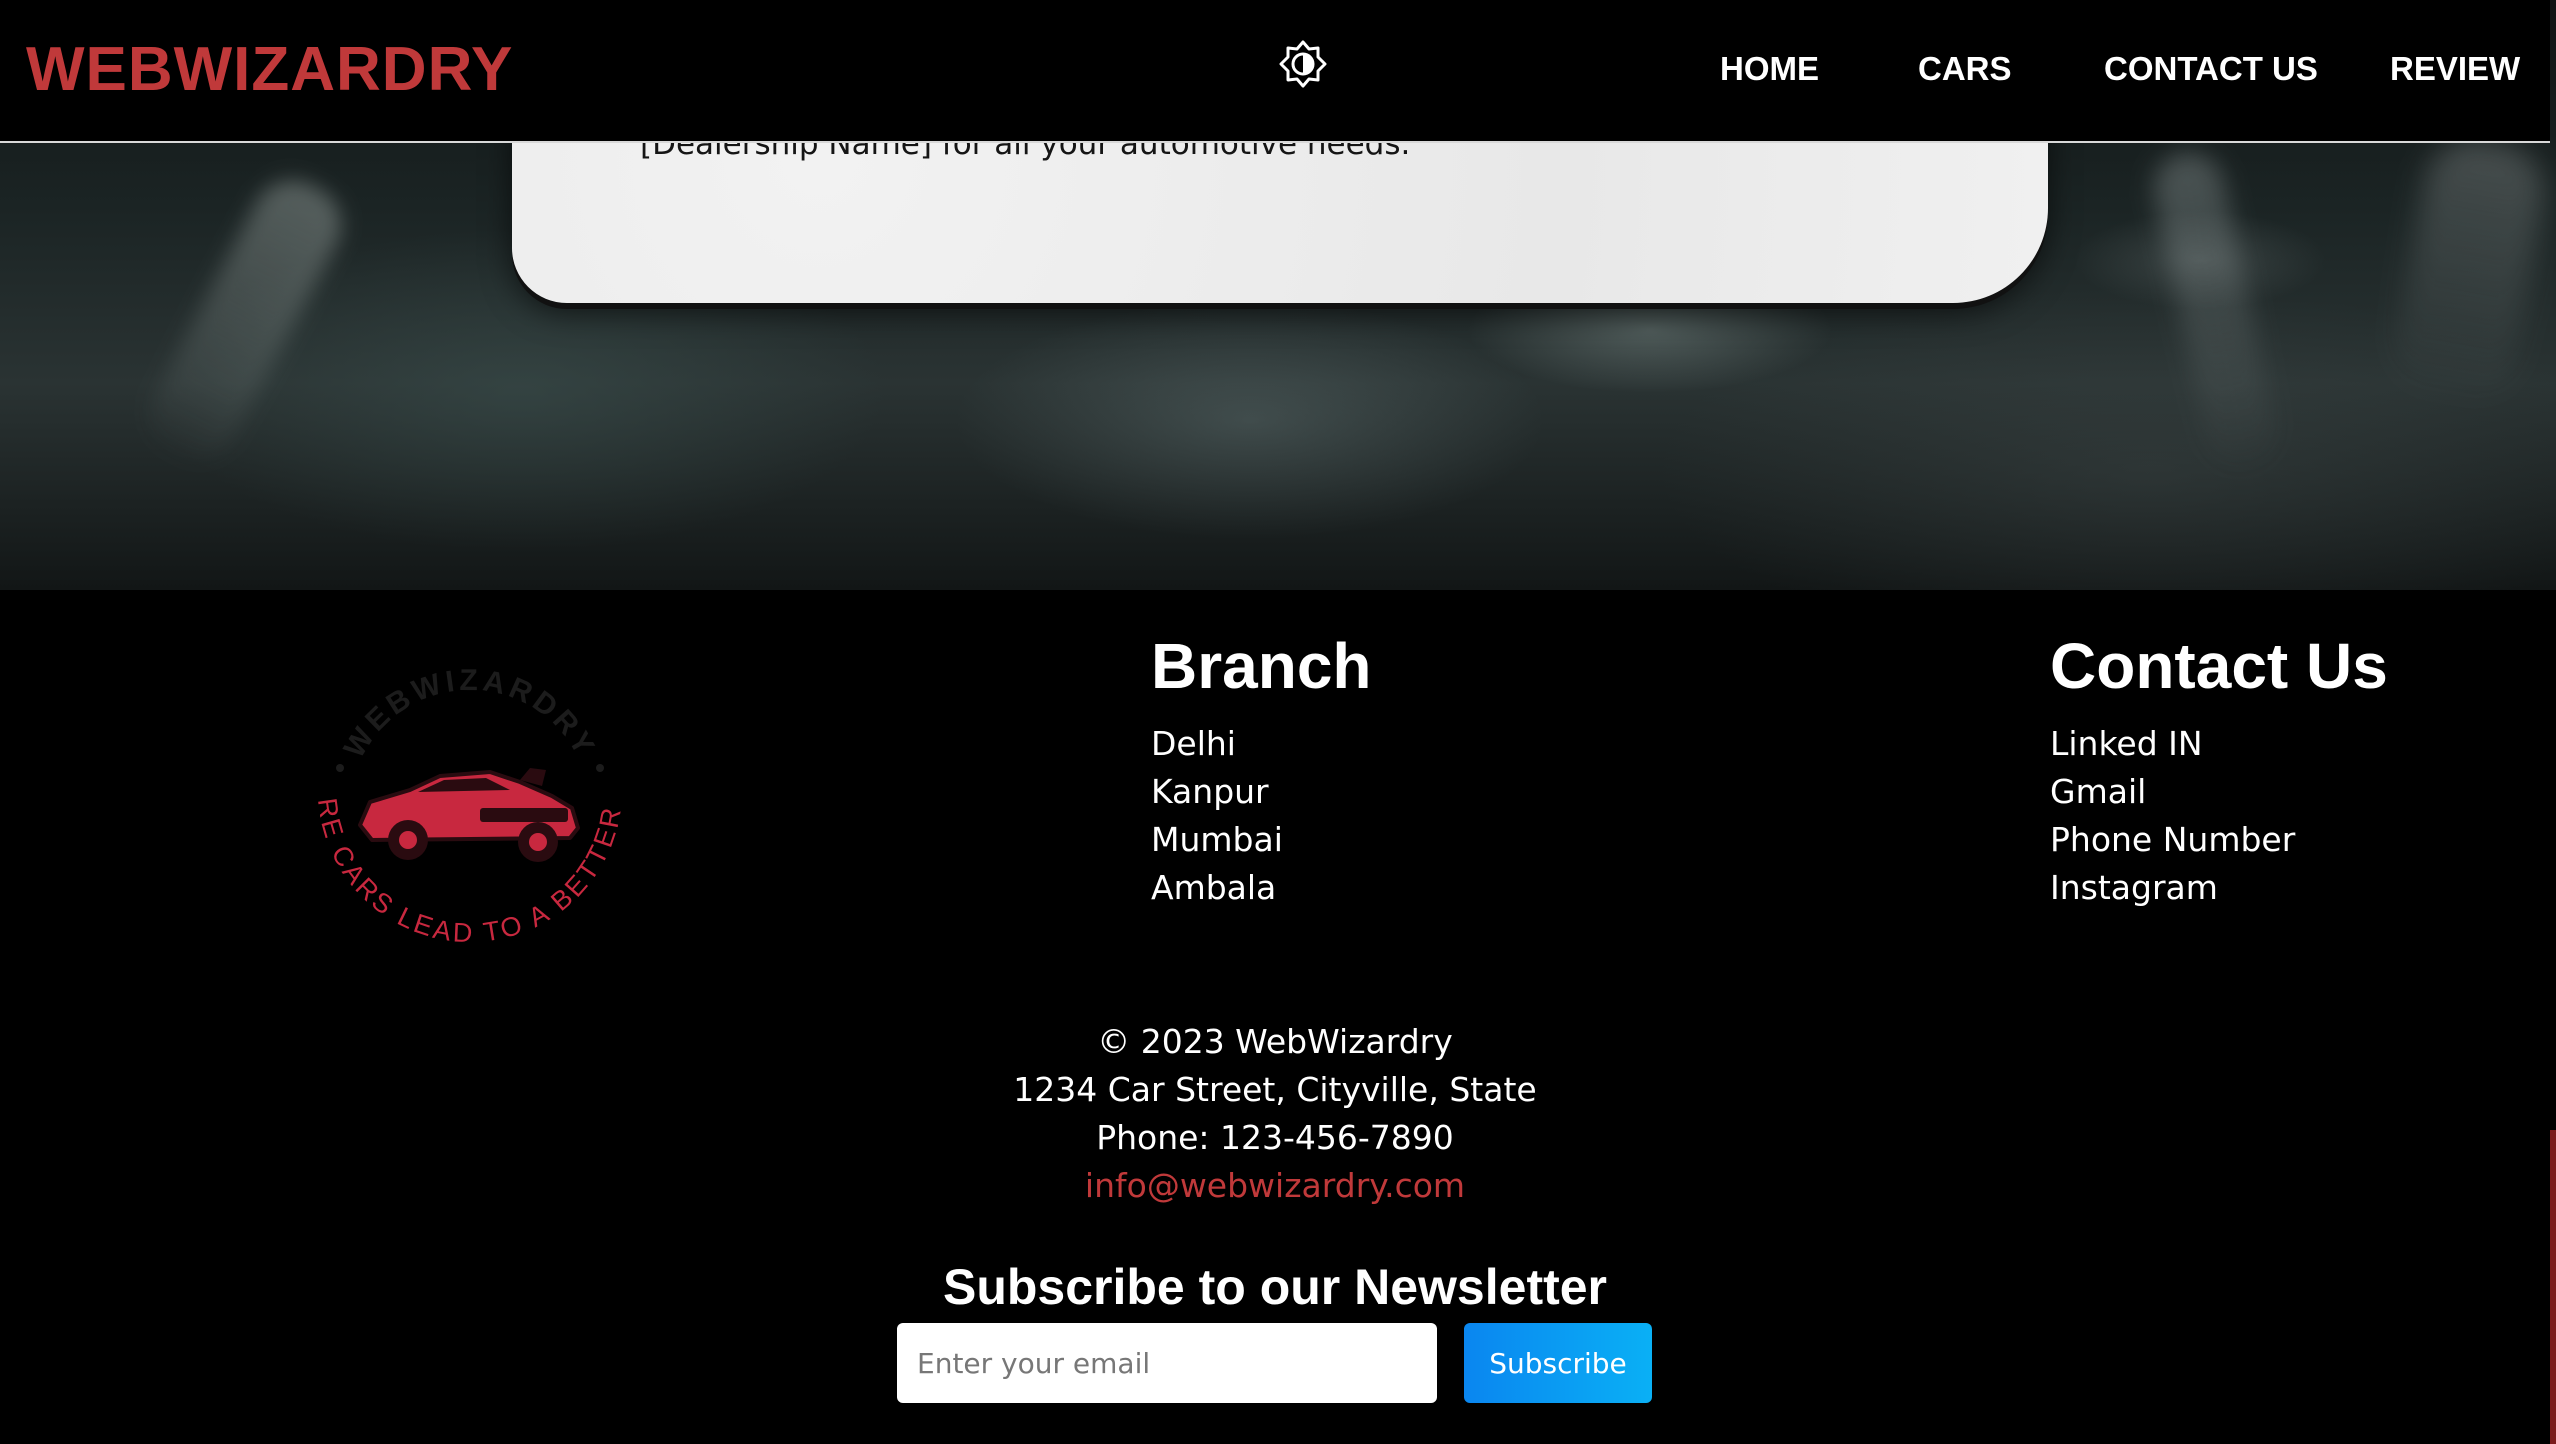 The width and height of the screenshot is (2556, 1444). Describe the element at coordinates (1261, 792) in the screenshot. I see `branch-item-kanpur: Kanpur` at that location.